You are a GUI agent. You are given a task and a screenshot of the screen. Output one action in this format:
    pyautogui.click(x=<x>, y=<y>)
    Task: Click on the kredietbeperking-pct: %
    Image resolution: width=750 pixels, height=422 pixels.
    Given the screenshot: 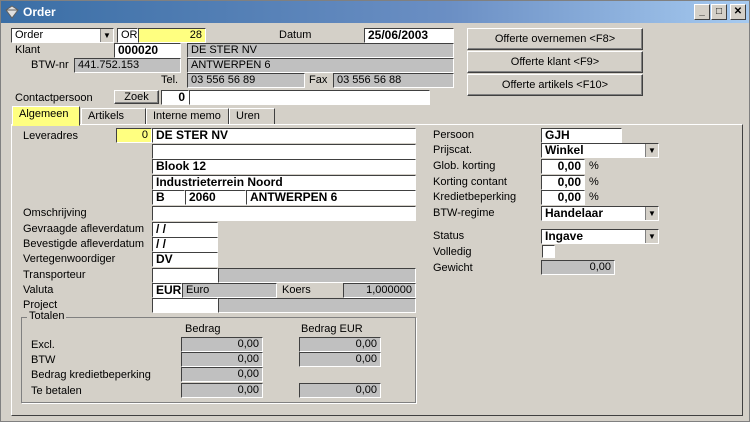 What is the action you would take?
    pyautogui.click(x=594, y=197)
    